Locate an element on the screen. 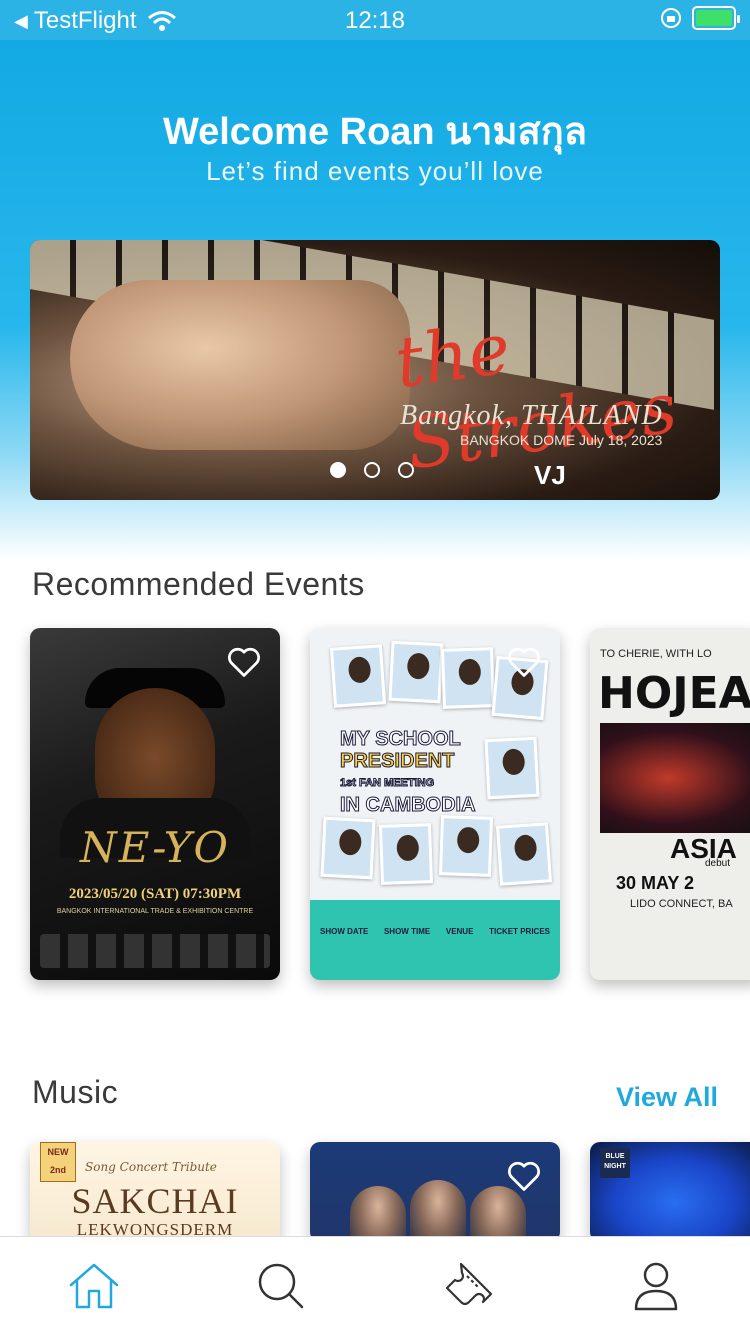  clock: 12:18 is located at coordinates (375, 20).